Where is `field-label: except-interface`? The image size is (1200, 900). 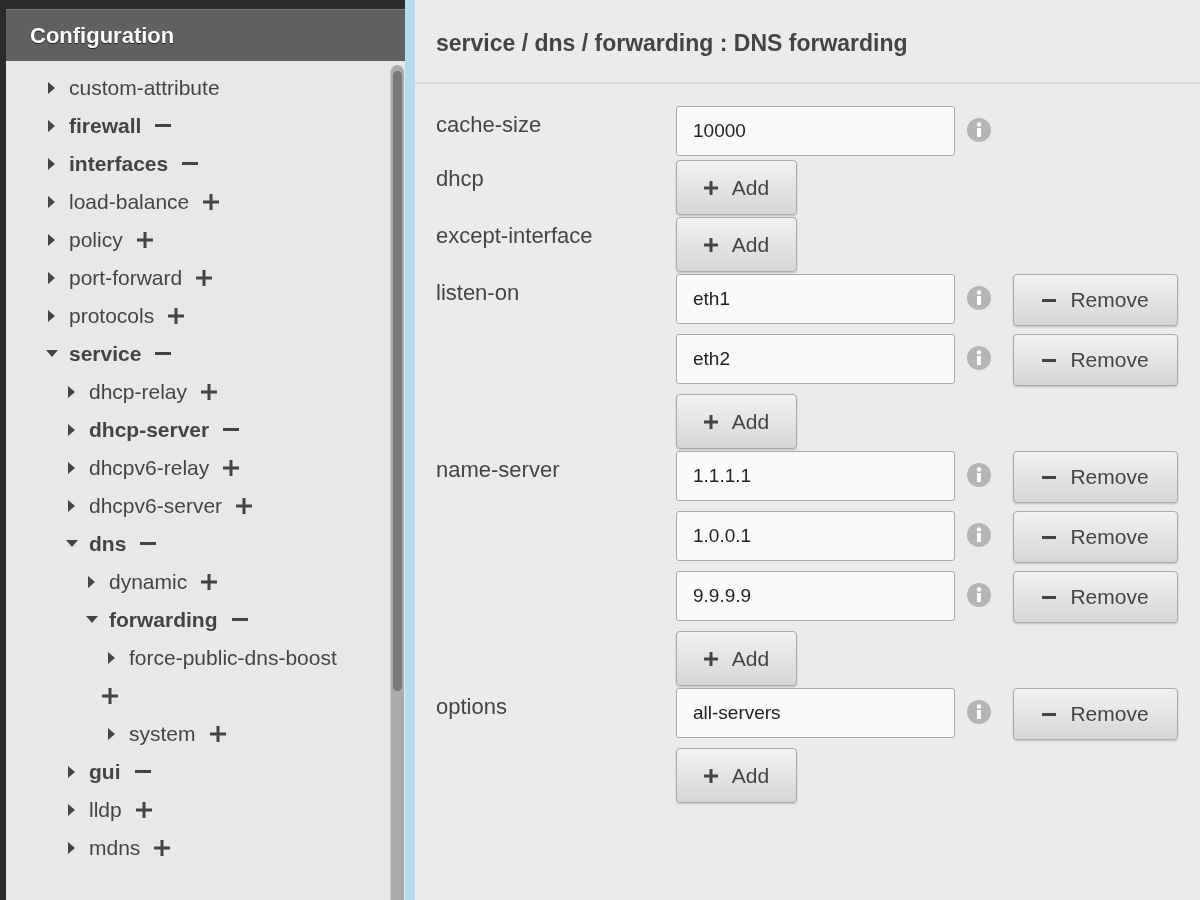 field-label: except-interface is located at coordinates (515, 236).